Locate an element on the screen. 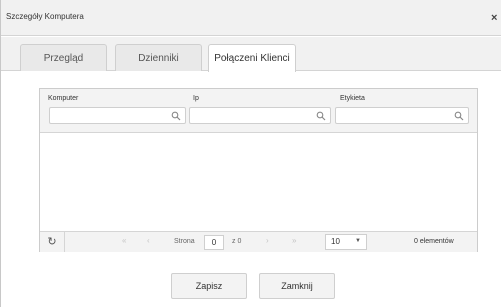  tab-logs: Dzienniki is located at coordinates (158, 58).